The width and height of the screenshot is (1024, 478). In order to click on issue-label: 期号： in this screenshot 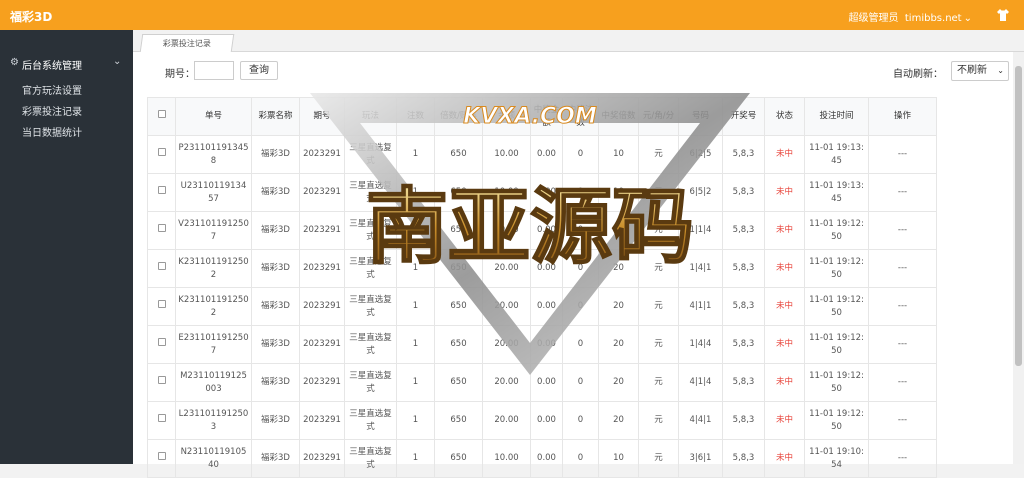, I will do `click(180, 74)`.